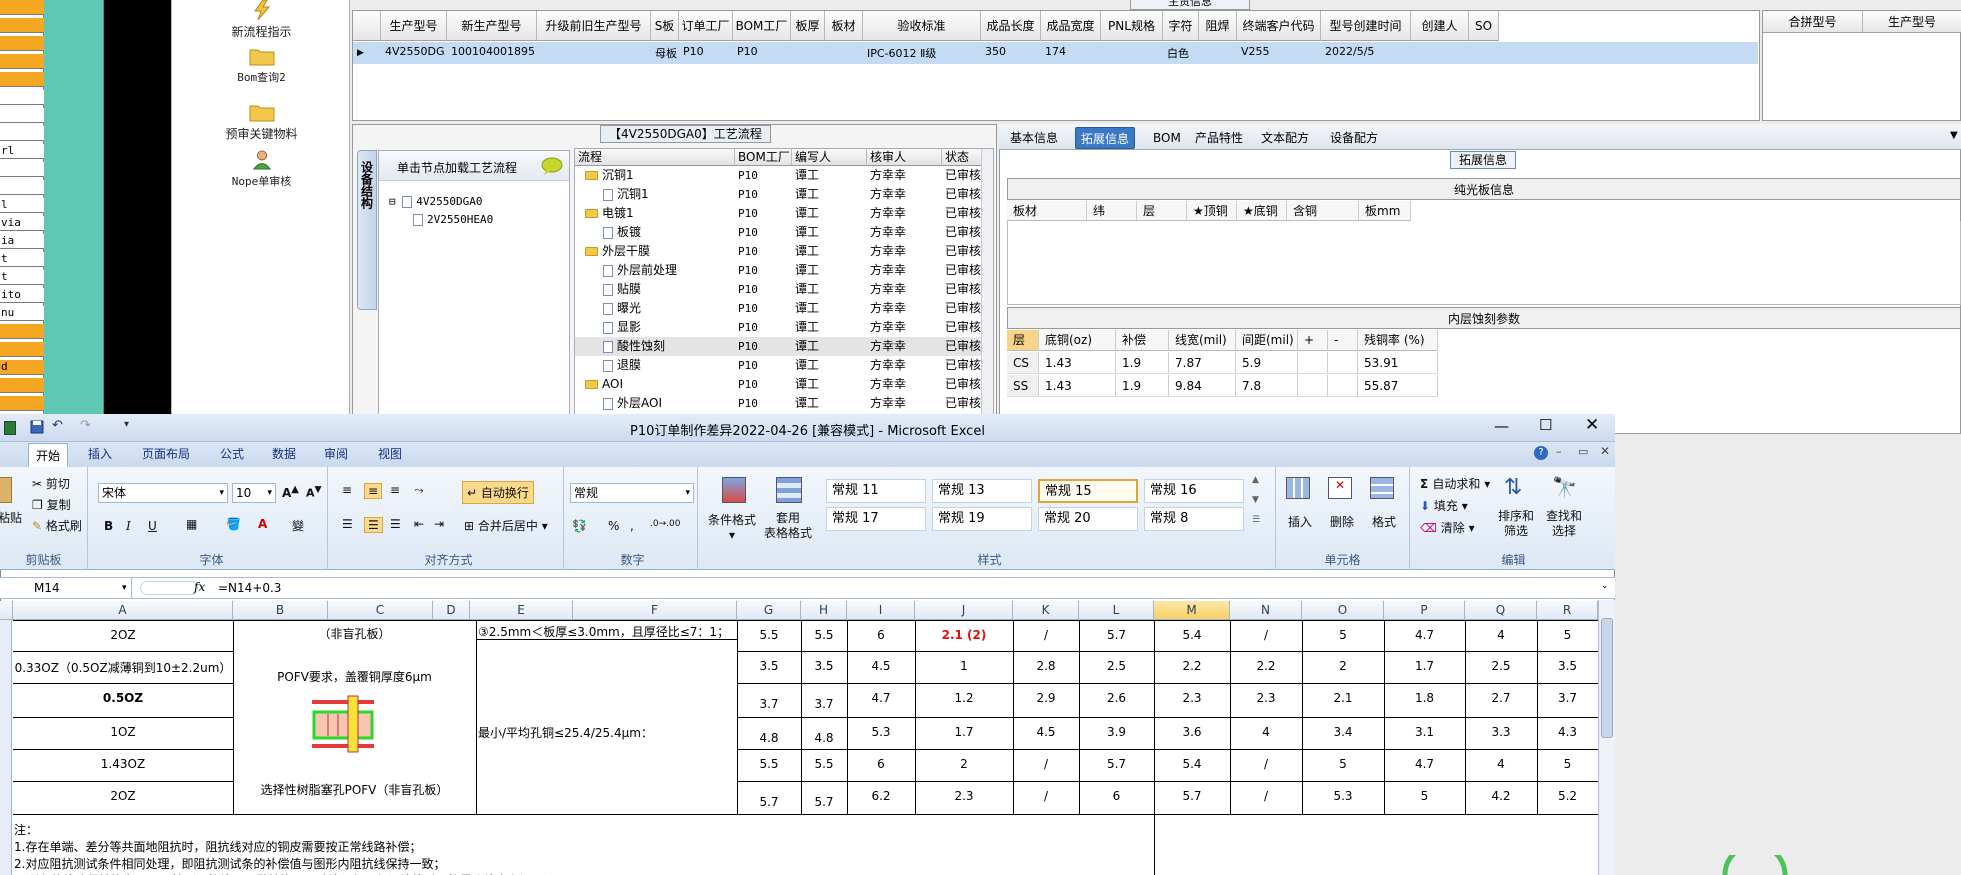 This screenshot has width=1961, height=875. Describe the element at coordinates (1583, 451) in the screenshot. I see `mdi-restore-icon: ▭` at that location.